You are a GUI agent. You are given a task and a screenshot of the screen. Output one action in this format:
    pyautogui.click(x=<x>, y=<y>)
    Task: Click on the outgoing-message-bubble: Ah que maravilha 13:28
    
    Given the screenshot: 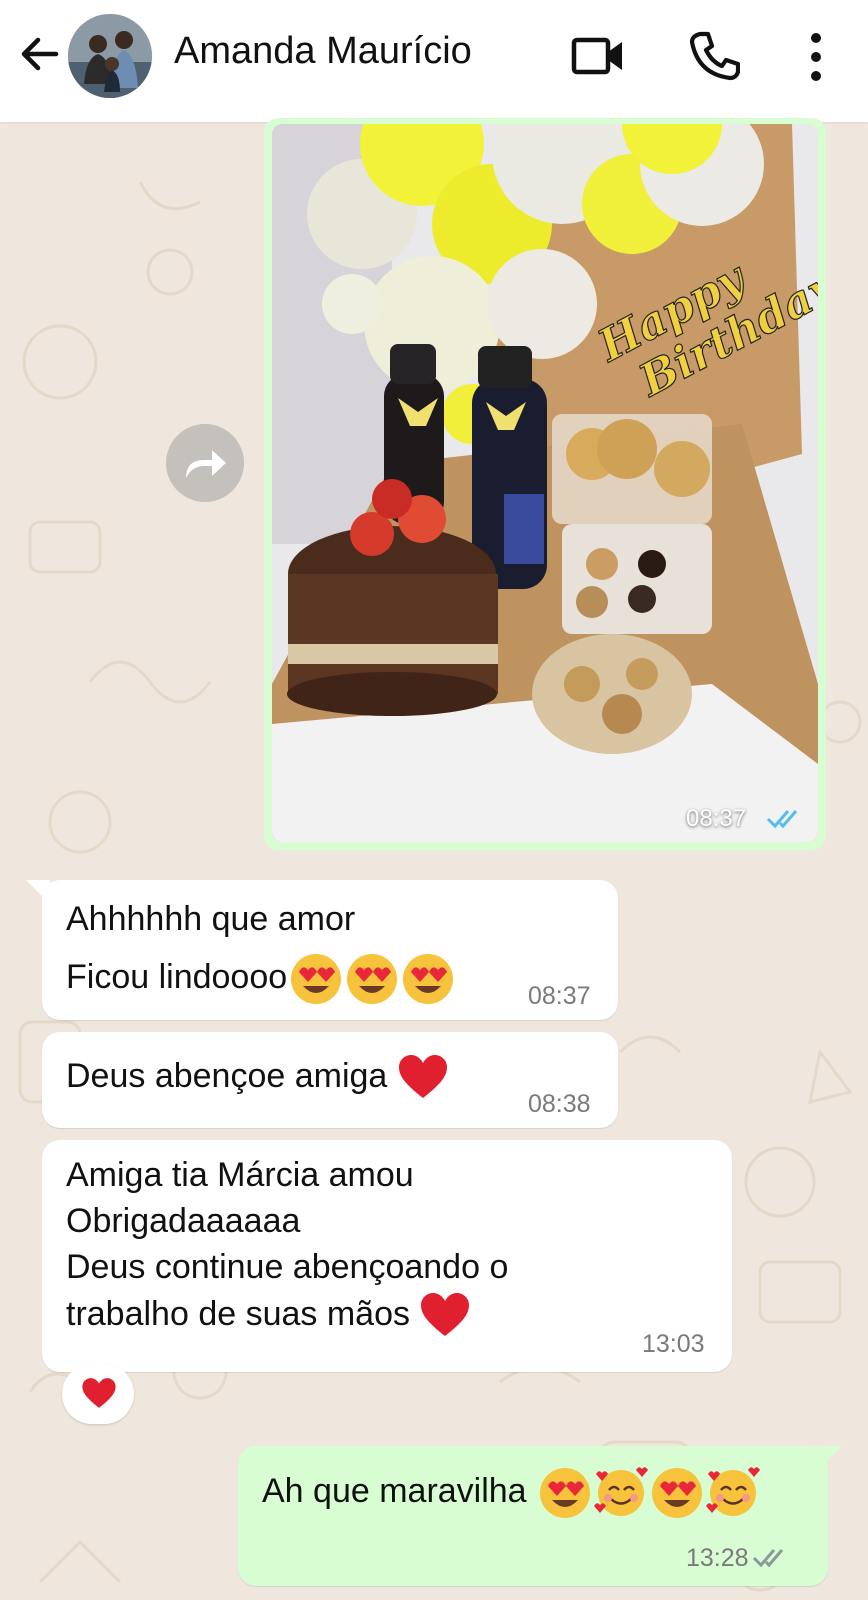 What is the action you would take?
    pyautogui.click(x=533, y=1516)
    